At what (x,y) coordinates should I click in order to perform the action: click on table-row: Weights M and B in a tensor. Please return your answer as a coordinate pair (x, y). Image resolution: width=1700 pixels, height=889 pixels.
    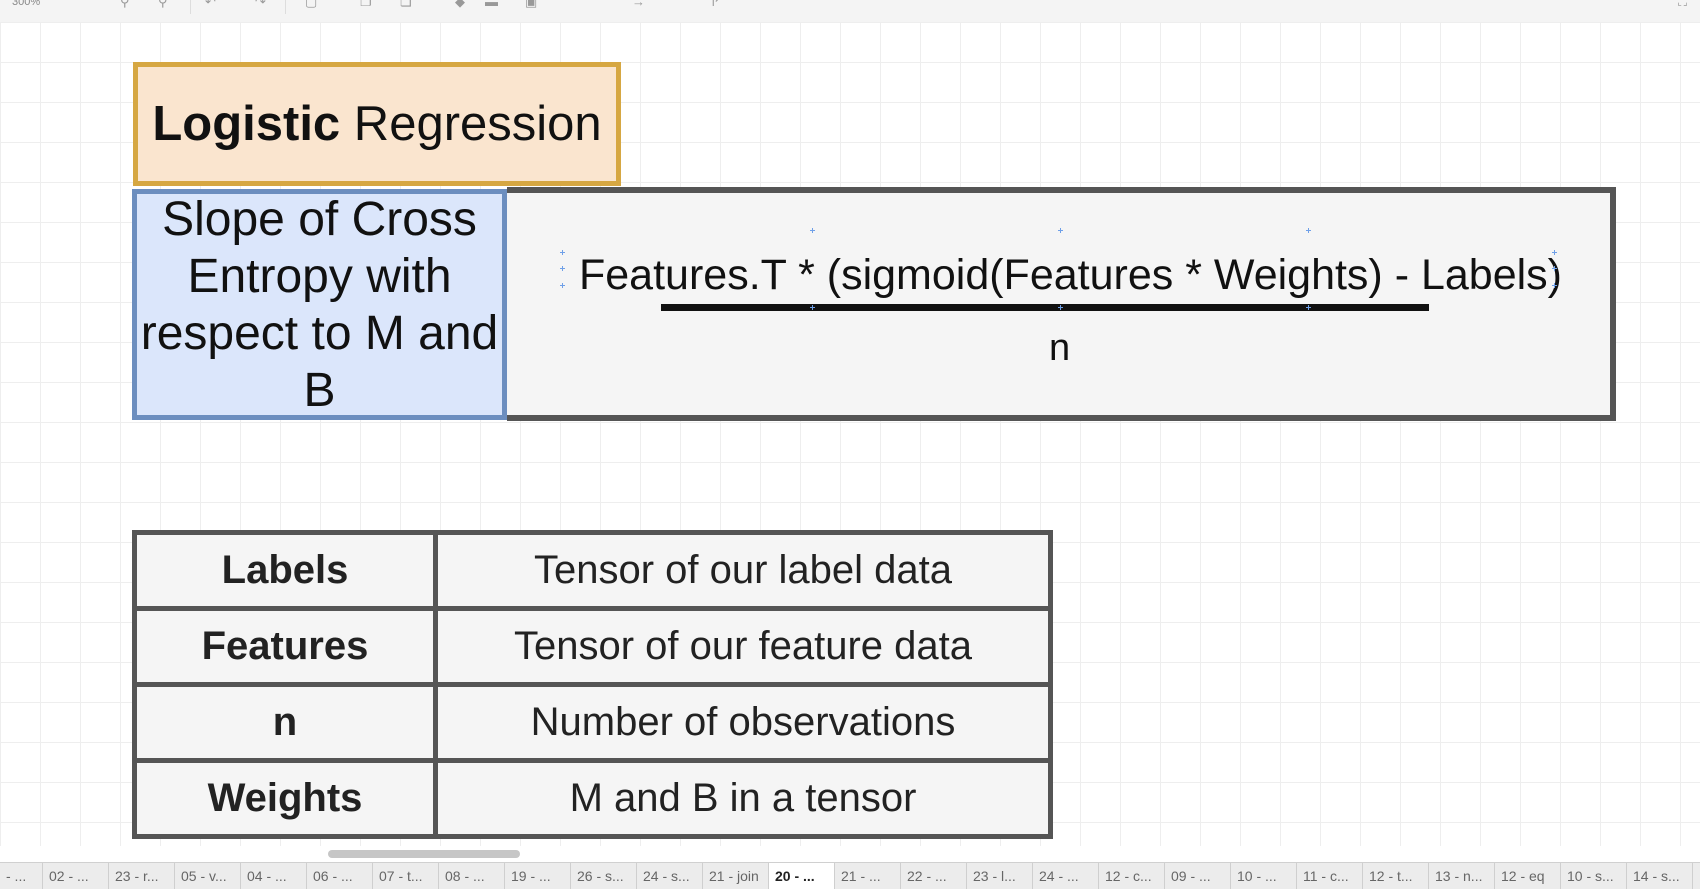
    Looking at the image, I should click on (592, 798).